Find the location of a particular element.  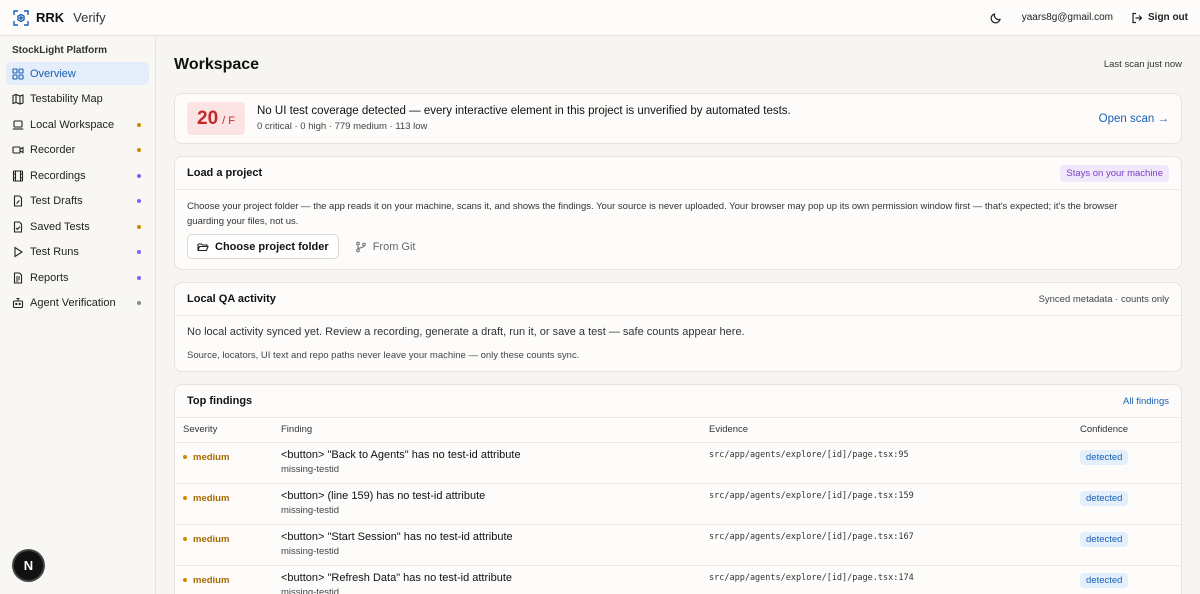

sidebar-item-label: Testability Map is located at coordinates (66, 99).